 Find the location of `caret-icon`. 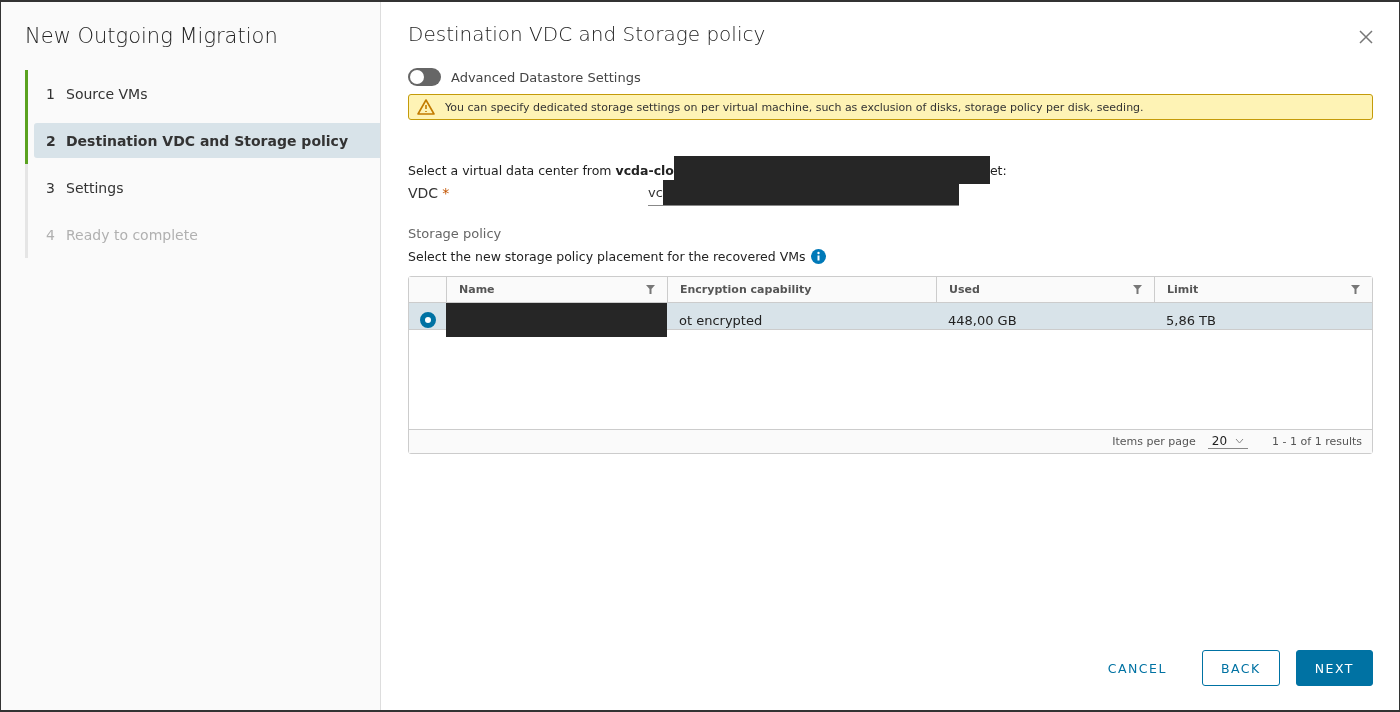

caret-icon is located at coordinates (1240, 441).